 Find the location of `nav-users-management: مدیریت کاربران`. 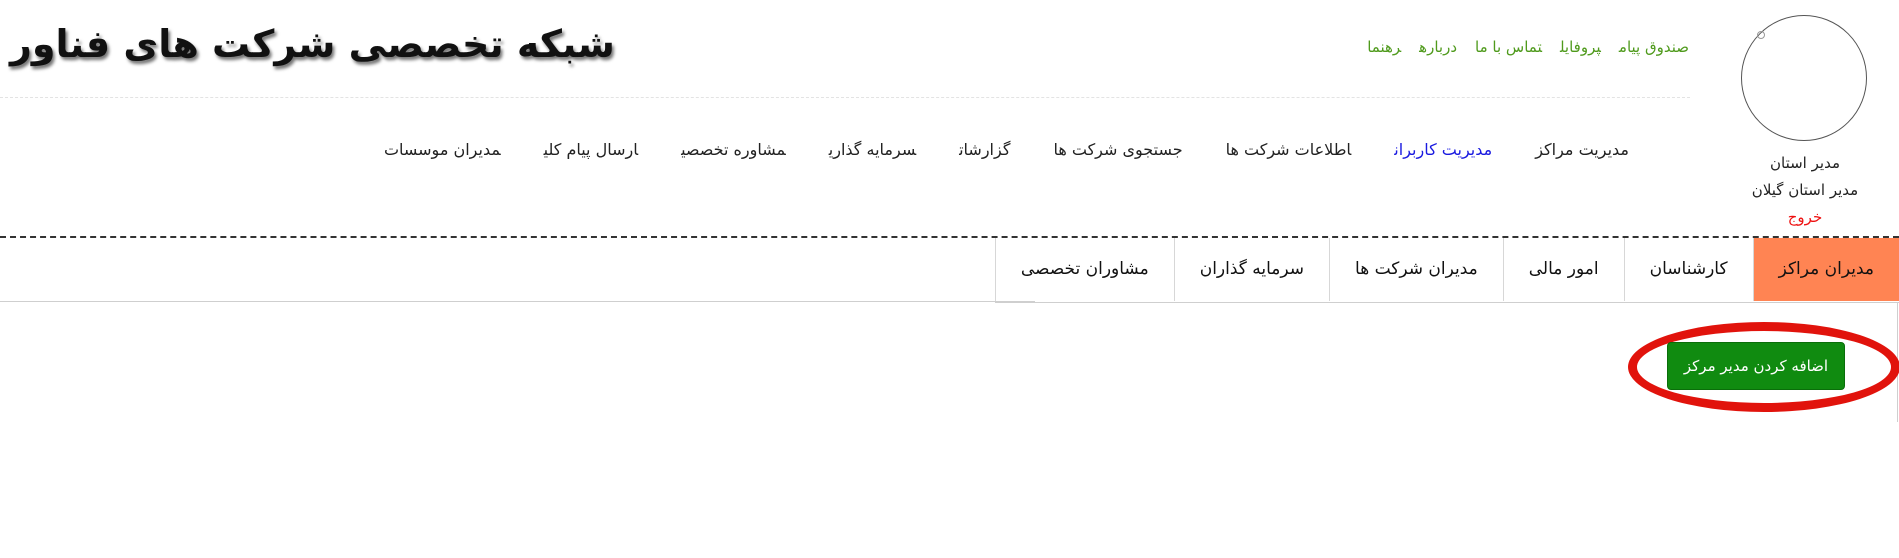

nav-users-management: مدیریت کاربران is located at coordinates (1443, 149).